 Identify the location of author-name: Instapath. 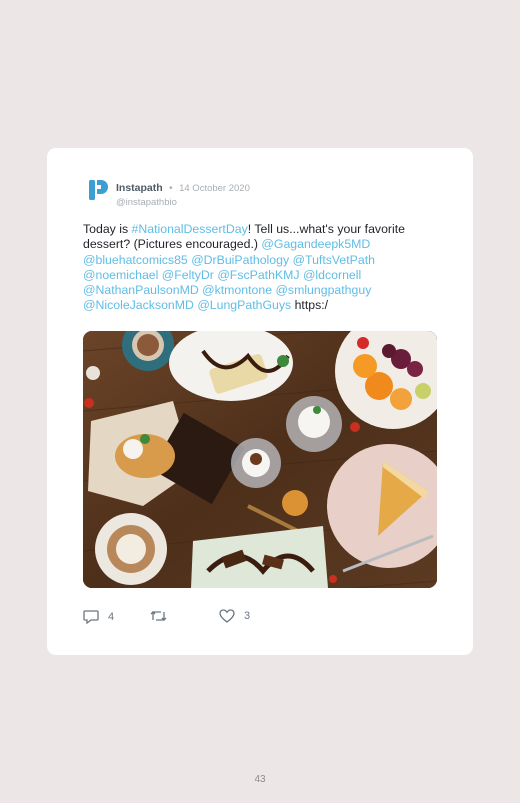
(139, 188).